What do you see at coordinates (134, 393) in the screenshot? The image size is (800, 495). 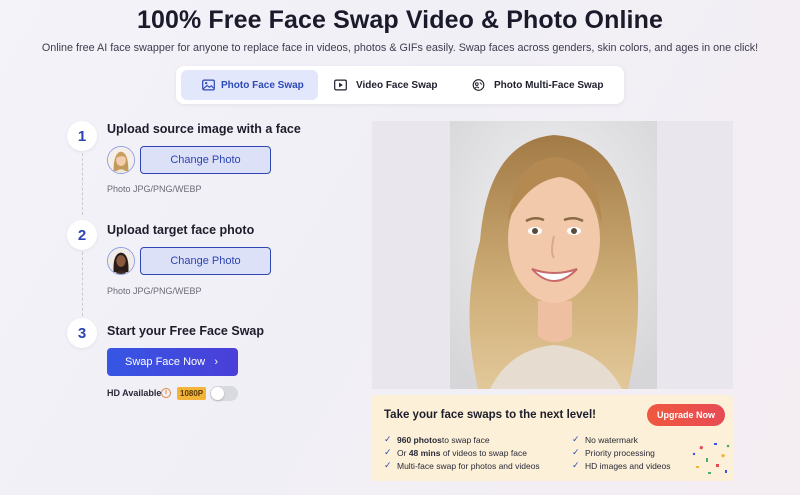 I see `hd-available-label: HD Available` at bounding box center [134, 393].